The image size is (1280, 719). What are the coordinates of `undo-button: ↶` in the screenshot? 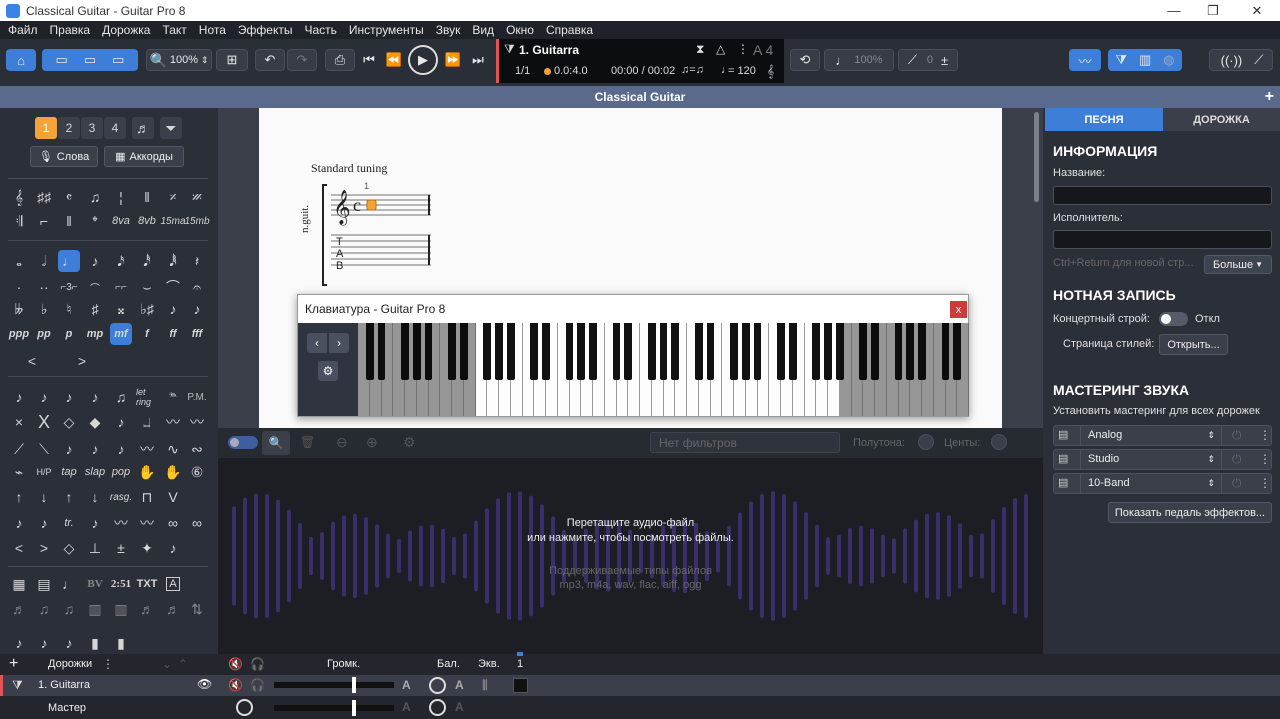 It's located at (270, 60).